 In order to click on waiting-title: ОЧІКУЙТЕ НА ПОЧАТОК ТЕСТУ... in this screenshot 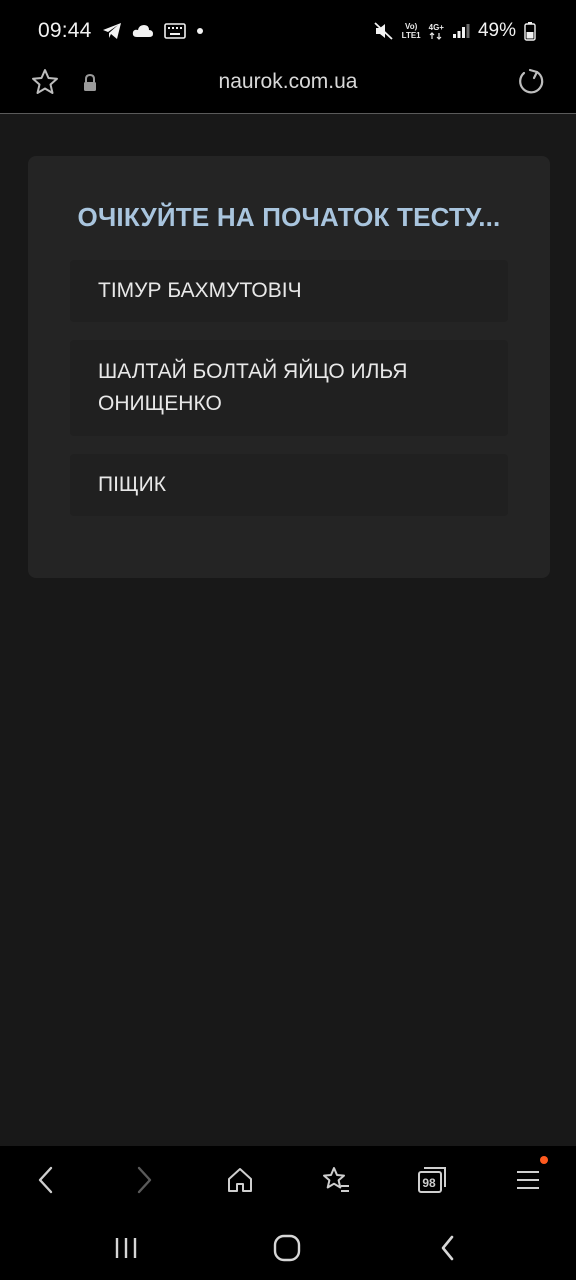, I will do `click(289, 217)`.